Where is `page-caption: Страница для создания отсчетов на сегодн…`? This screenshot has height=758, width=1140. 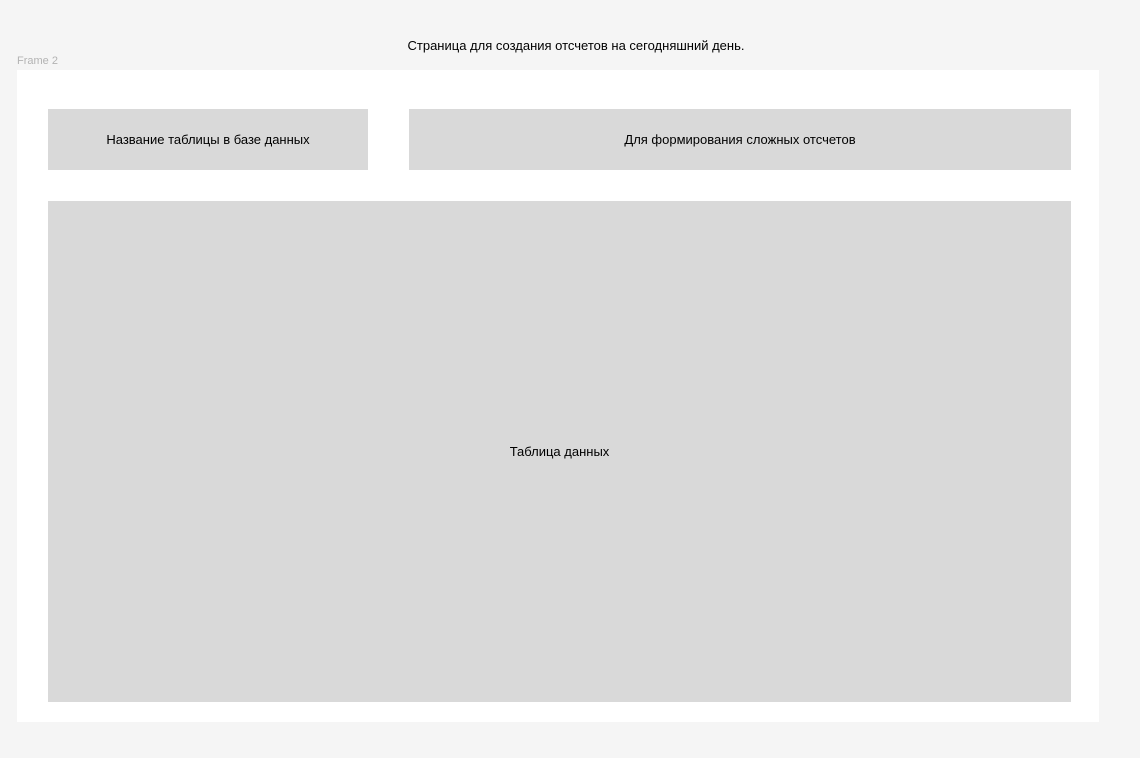
page-caption: Страница для создания отсчетов на сегодн… is located at coordinates (576, 45).